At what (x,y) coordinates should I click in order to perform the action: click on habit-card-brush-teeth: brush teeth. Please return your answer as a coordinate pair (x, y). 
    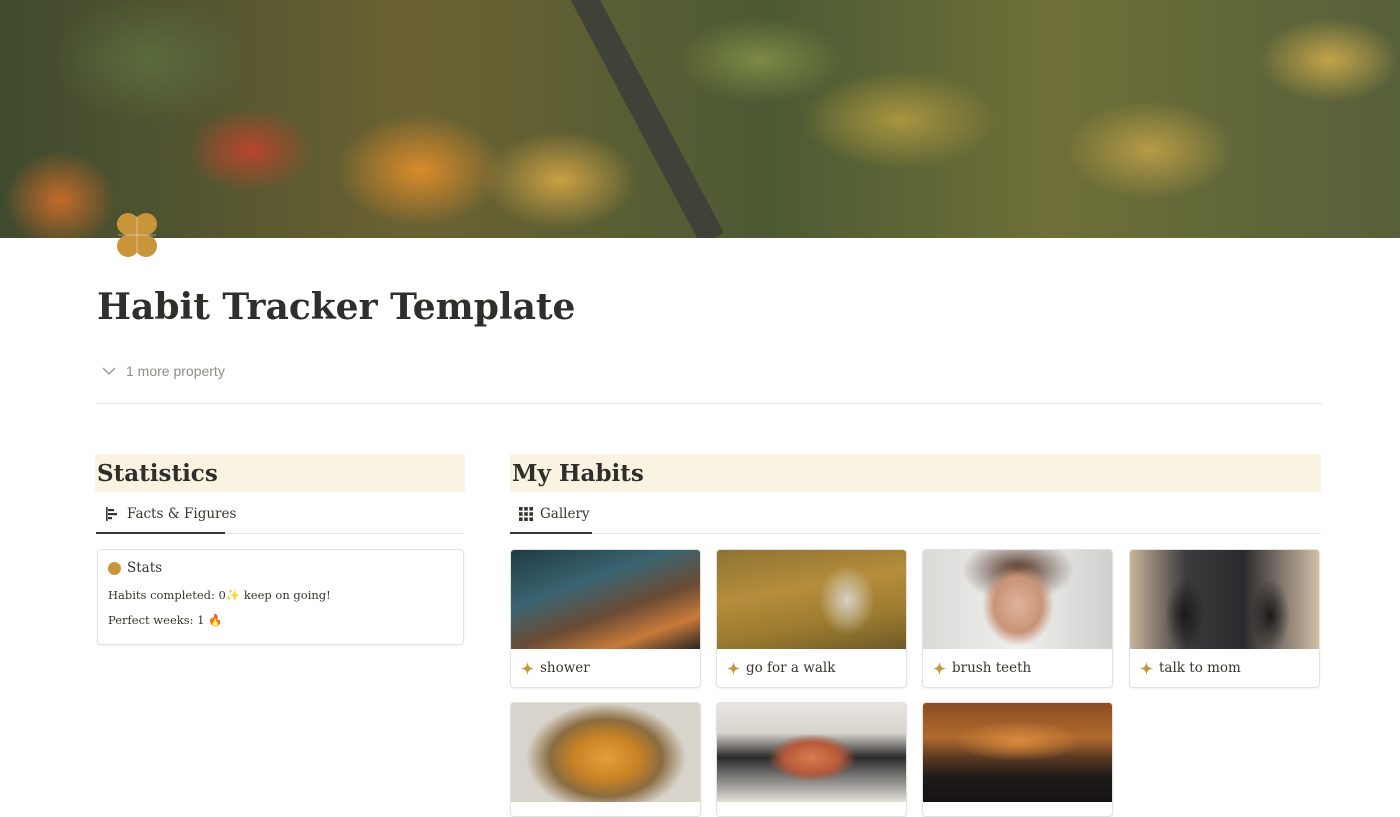
    Looking at the image, I should click on (1017, 618).